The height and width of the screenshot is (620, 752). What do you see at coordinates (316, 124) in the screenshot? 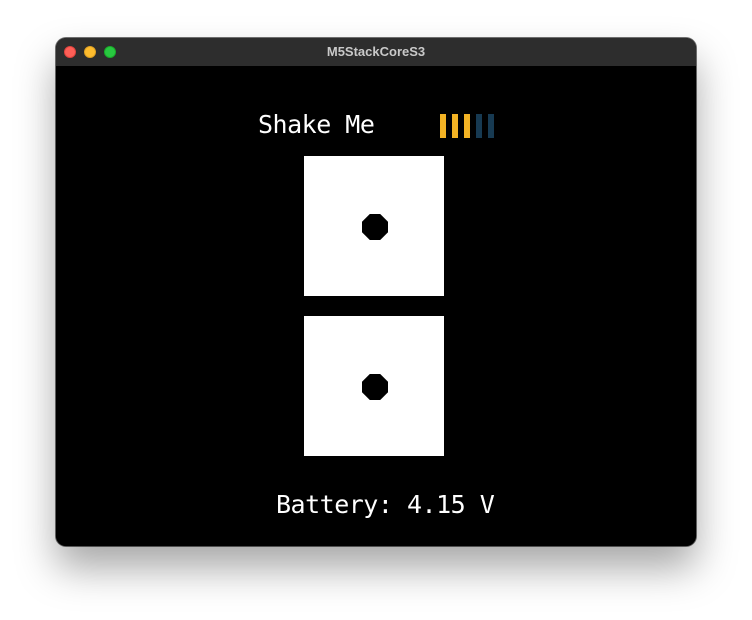
I see `shake-me-heading: Shake Me` at bounding box center [316, 124].